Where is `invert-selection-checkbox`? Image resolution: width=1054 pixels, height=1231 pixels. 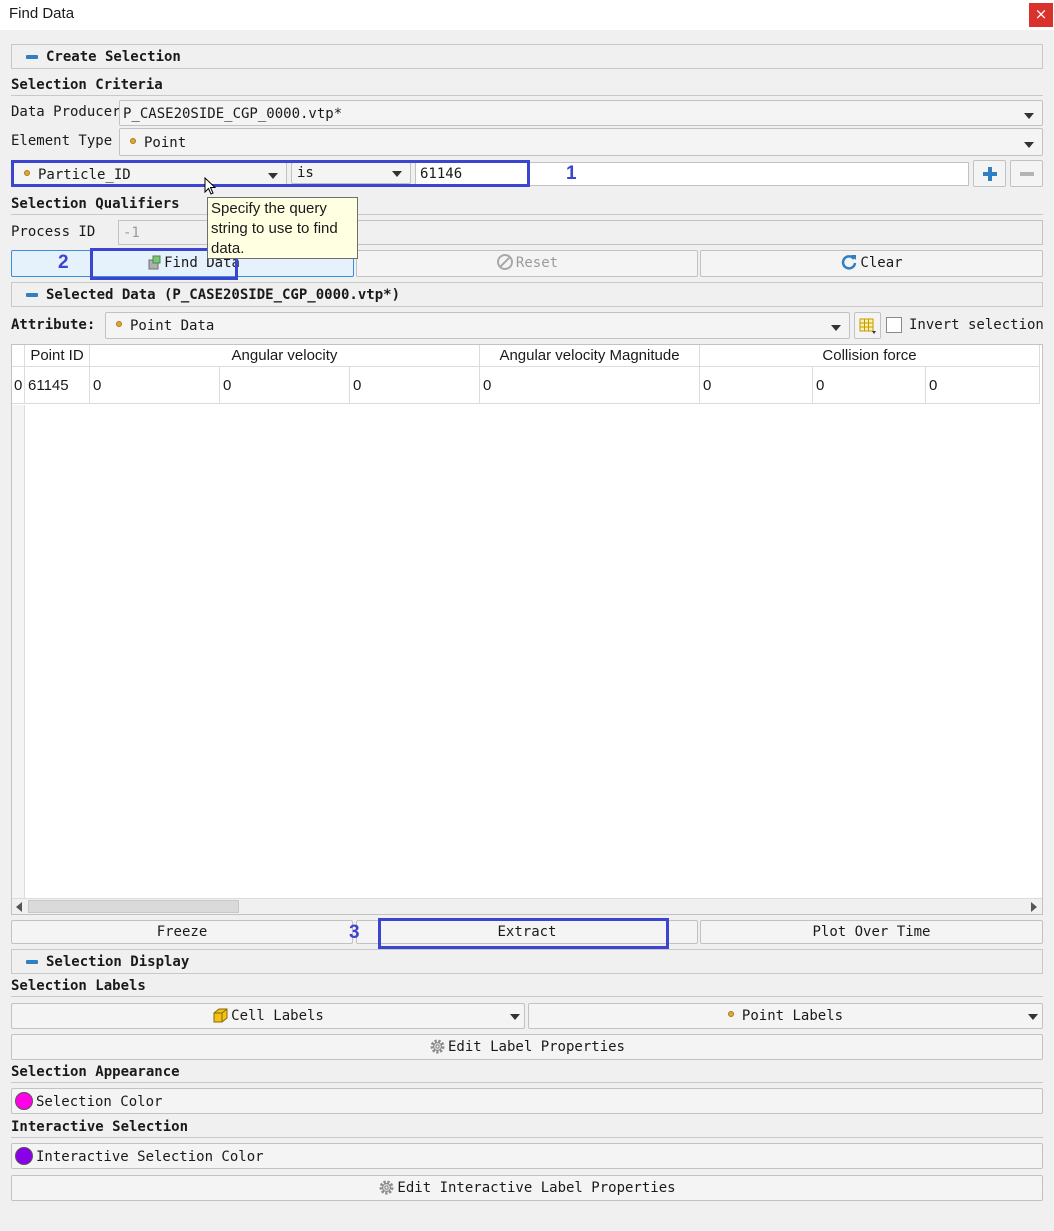
invert-selection-checkbox is located at coordinates (894, 325).